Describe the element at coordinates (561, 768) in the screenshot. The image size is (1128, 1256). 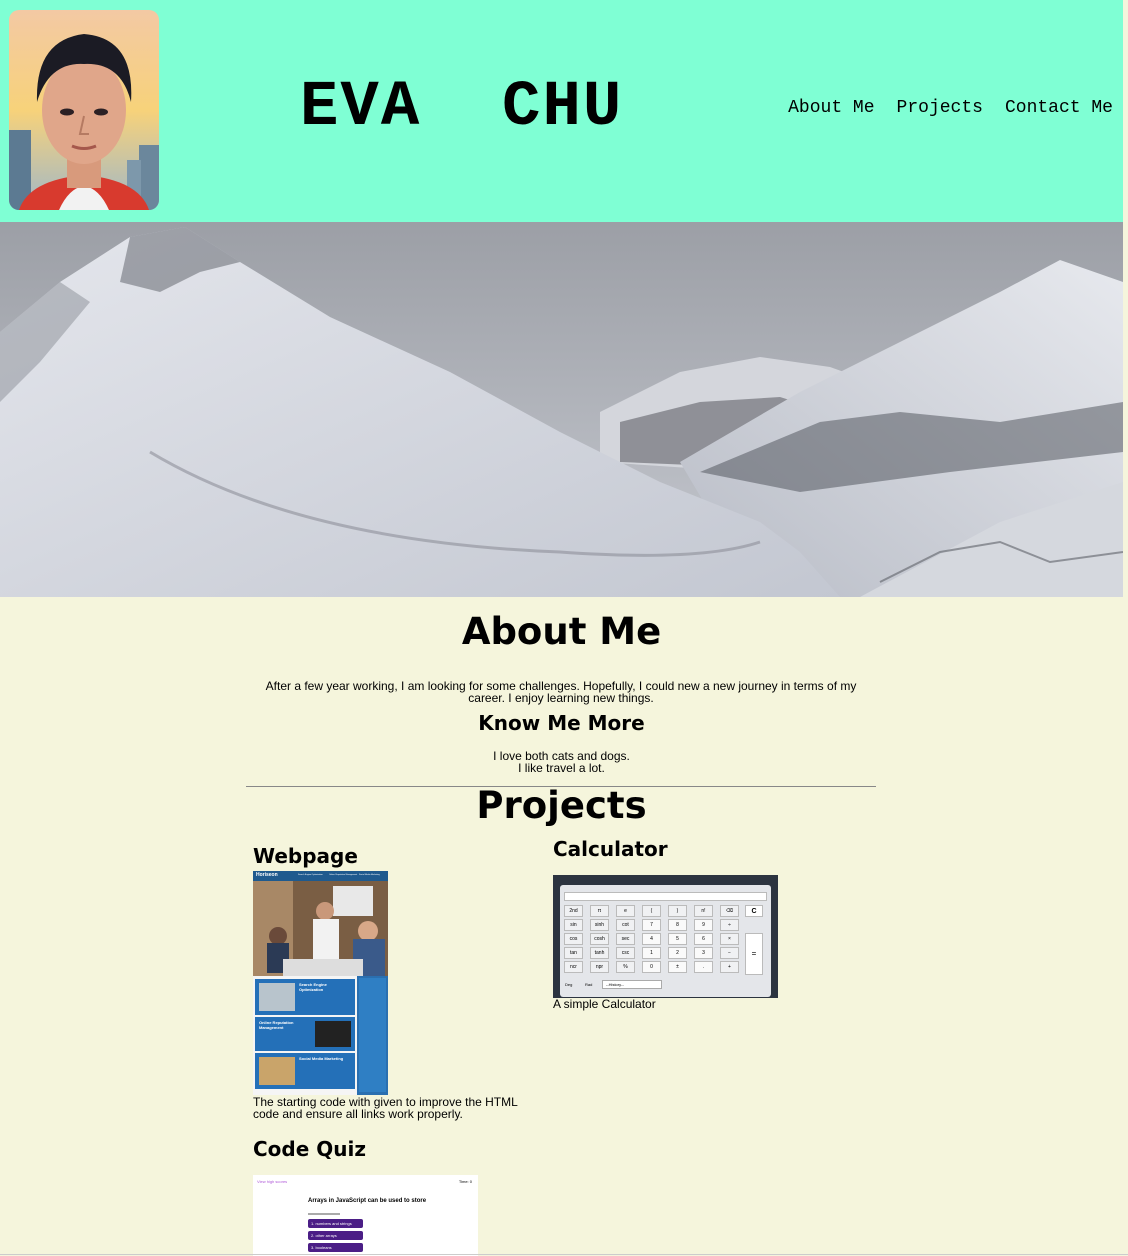
I see `know-me-line: I like travel a lot.` at that location.